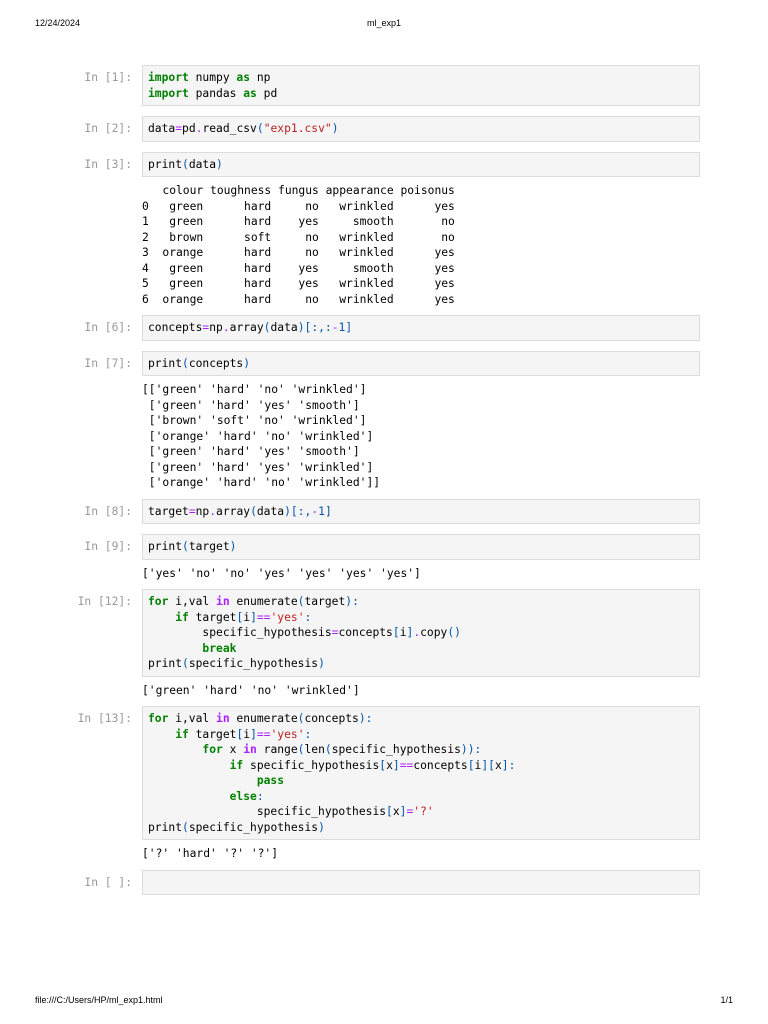 The width and height of the screenshot is (768, 1024). I want to click on code-token: enumerate, so click(263, 718).